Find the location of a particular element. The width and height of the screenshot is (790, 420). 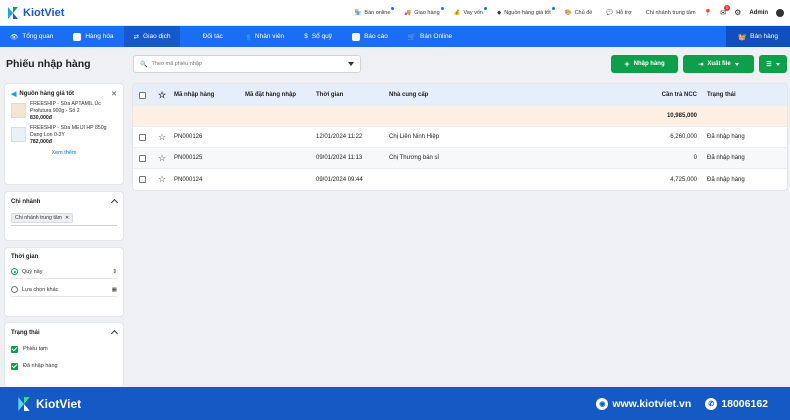

nav-staff: 👥 Nhân viên is located at coordinates (263, 36).